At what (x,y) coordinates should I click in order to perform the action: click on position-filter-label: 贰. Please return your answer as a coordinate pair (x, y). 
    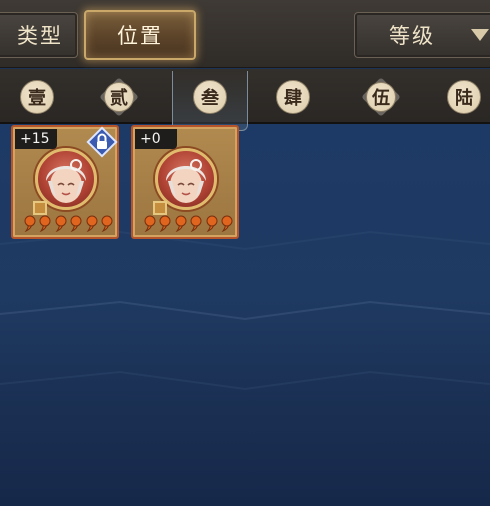
    Looking at the image, I should click on (119, 98).